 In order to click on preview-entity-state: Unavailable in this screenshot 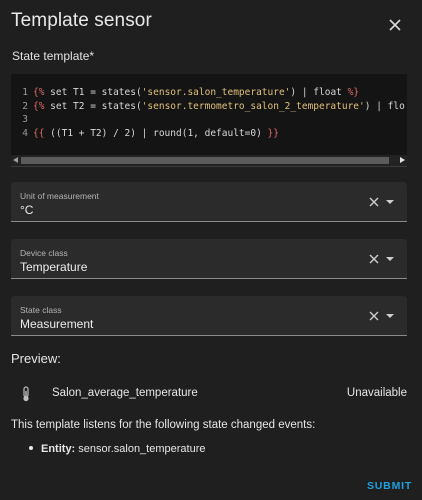, I will do `click(376, 393)`.